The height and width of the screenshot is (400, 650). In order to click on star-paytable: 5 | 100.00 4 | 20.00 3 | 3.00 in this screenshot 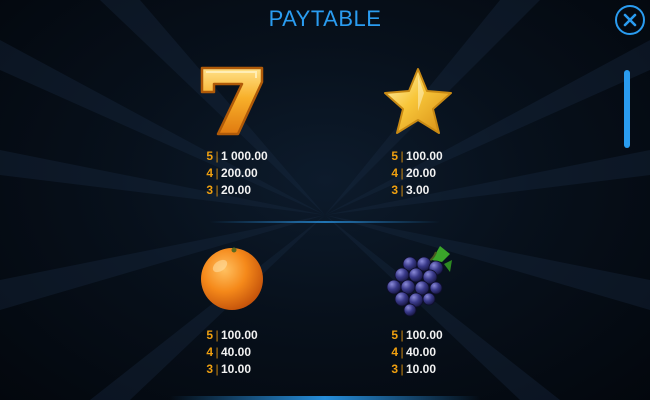, I will do `click(450, 173)`.